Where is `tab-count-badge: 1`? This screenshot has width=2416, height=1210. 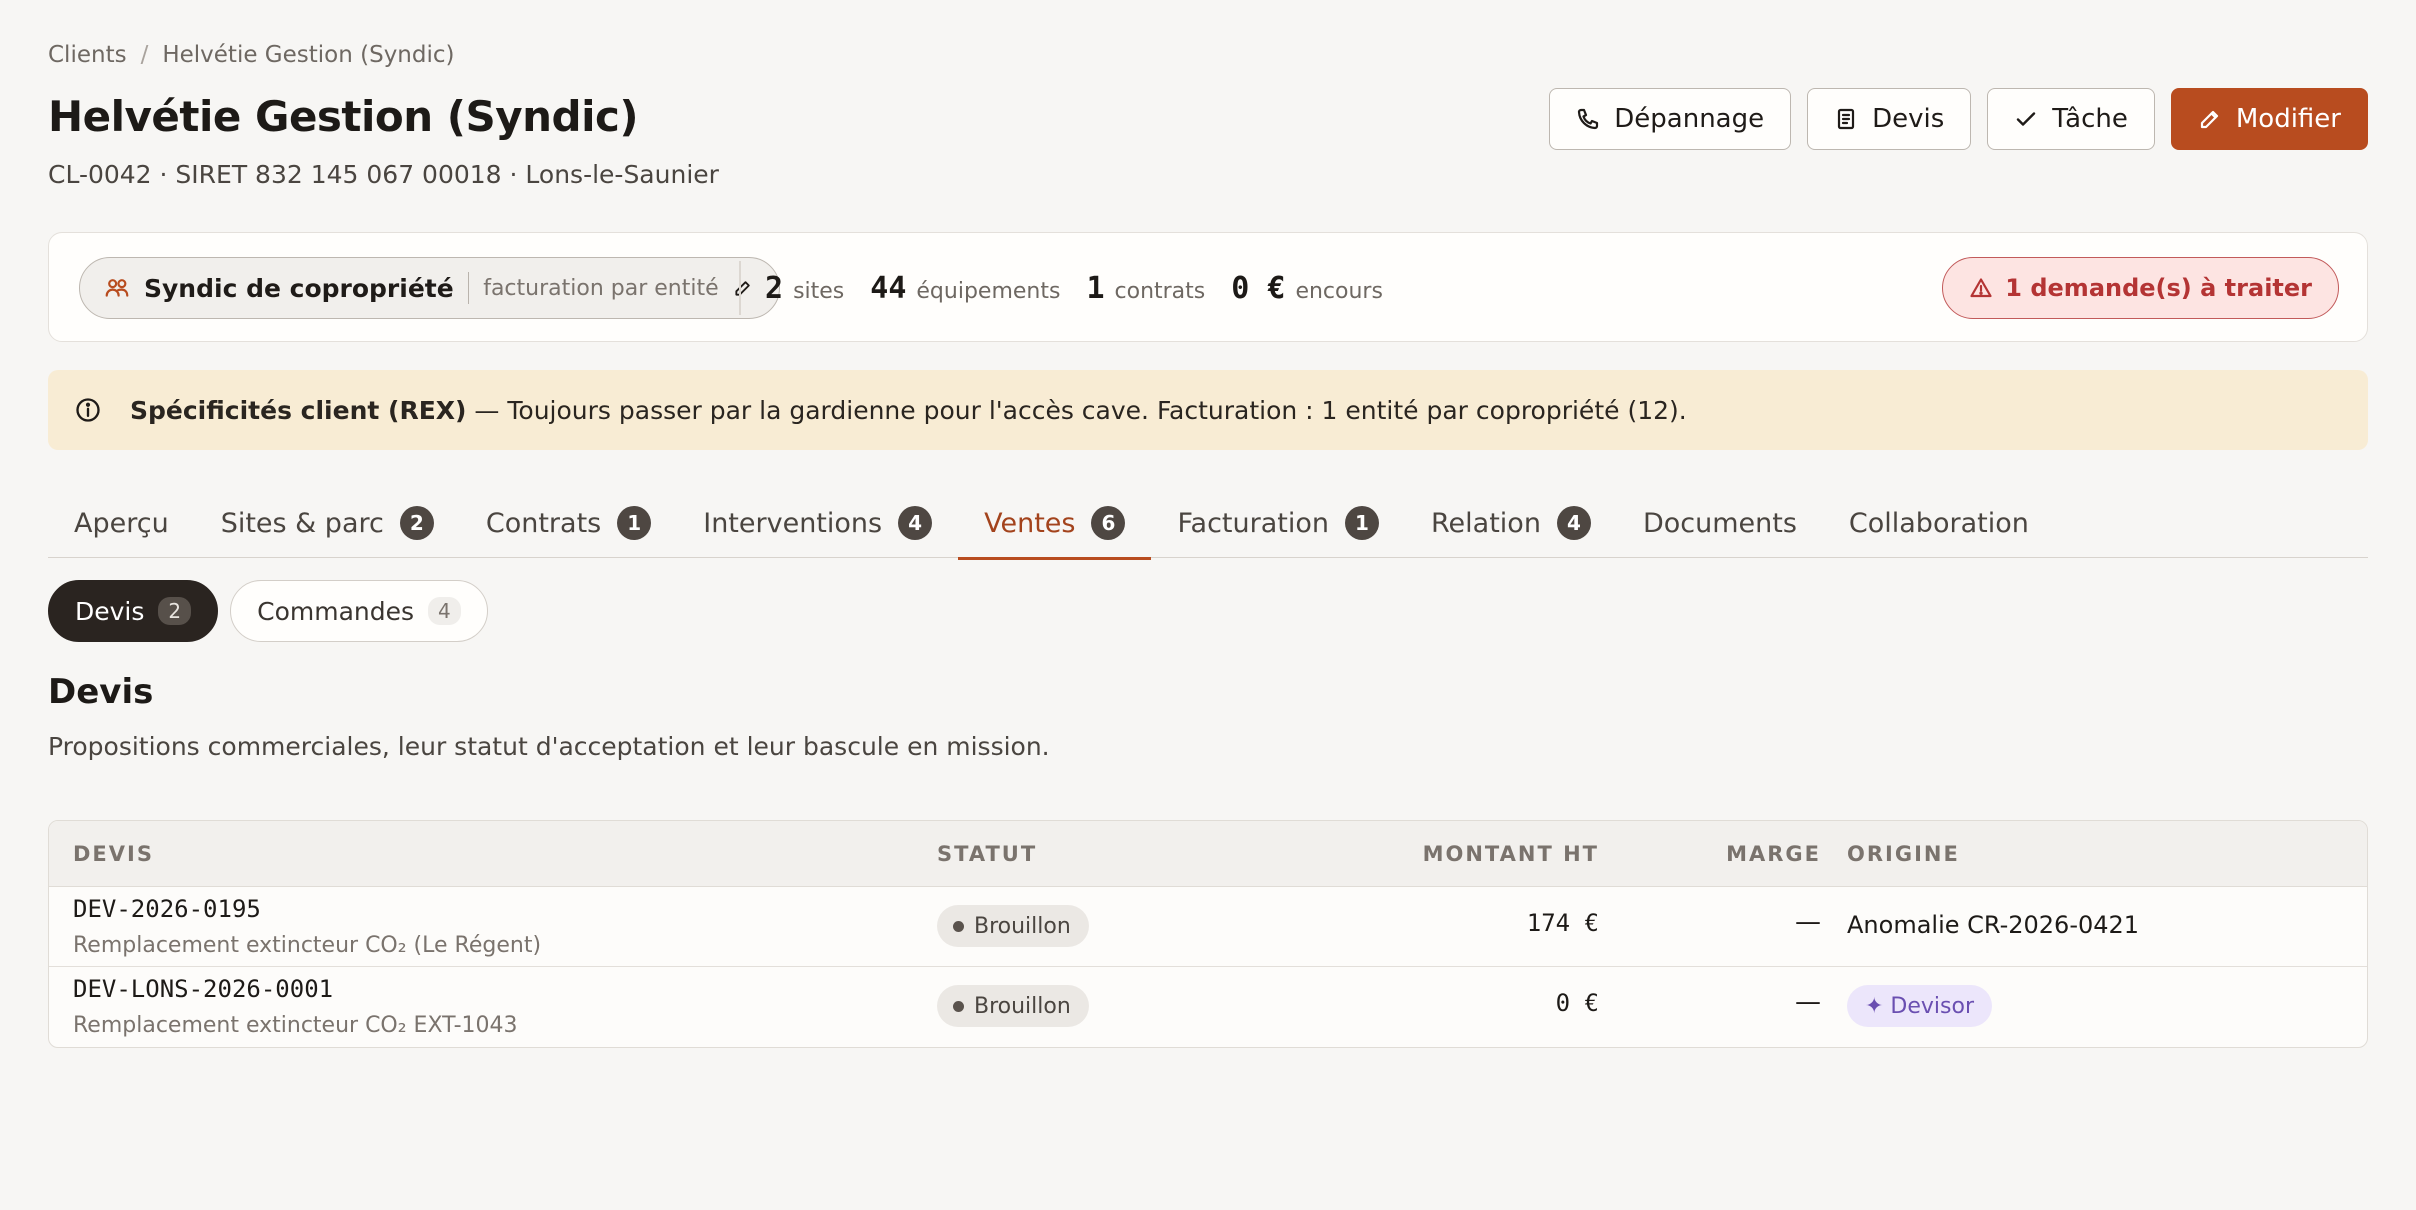 tab-count-badge: 1 is located at coordinates (1362, 523).